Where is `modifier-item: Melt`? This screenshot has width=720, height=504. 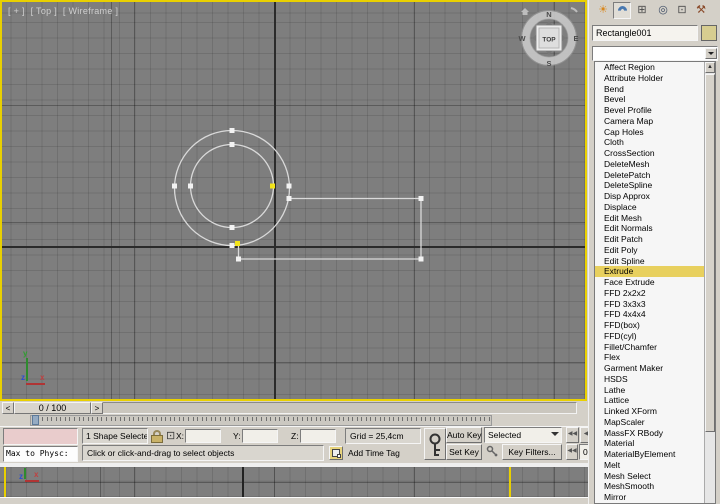 modifier-item: Melt is located at coordinates (649, 465).